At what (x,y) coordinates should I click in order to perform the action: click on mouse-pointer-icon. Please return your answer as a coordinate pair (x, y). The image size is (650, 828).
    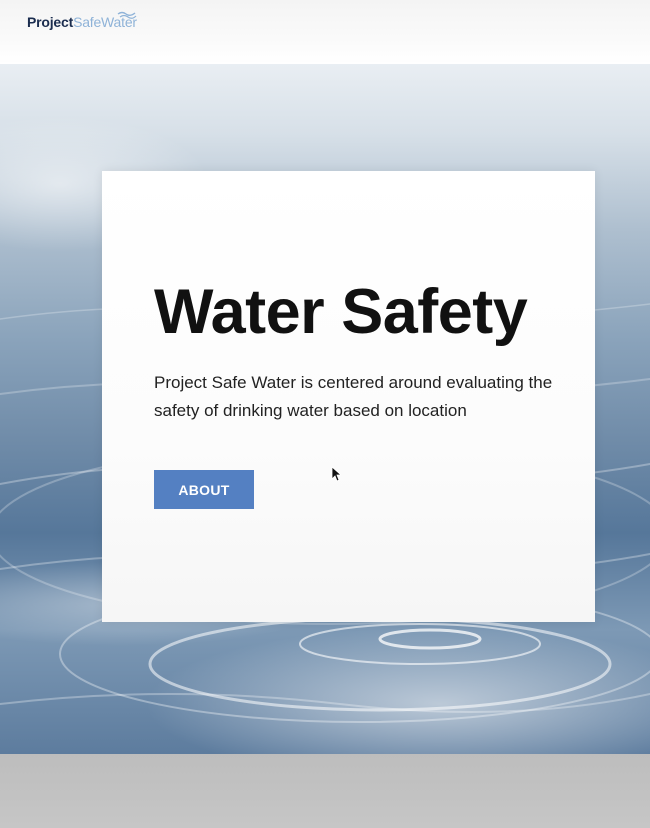
    Looking at the image, I should click on (336, 474).